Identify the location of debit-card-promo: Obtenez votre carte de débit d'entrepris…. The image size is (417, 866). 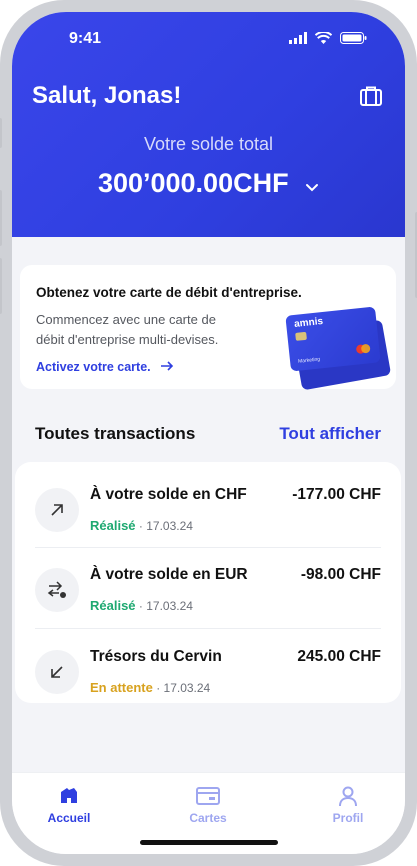
(208, 328).